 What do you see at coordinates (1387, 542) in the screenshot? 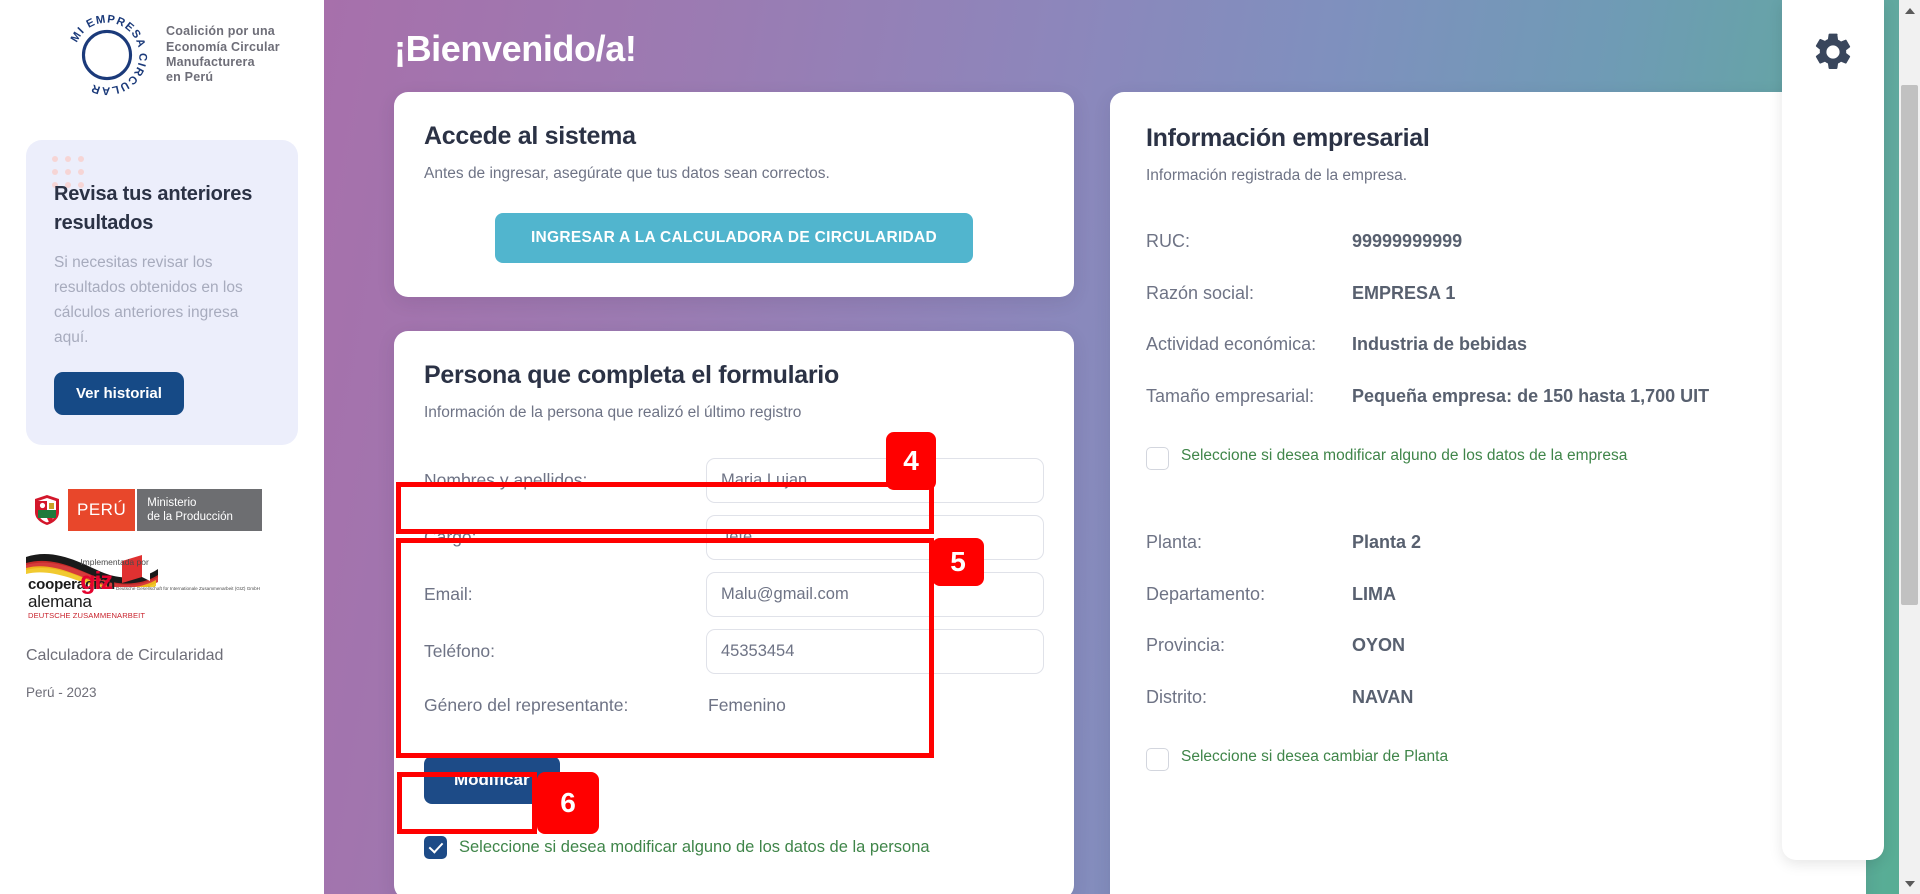
I see `company-value-planta: Planta 2` at bounding box center [1387, 542].